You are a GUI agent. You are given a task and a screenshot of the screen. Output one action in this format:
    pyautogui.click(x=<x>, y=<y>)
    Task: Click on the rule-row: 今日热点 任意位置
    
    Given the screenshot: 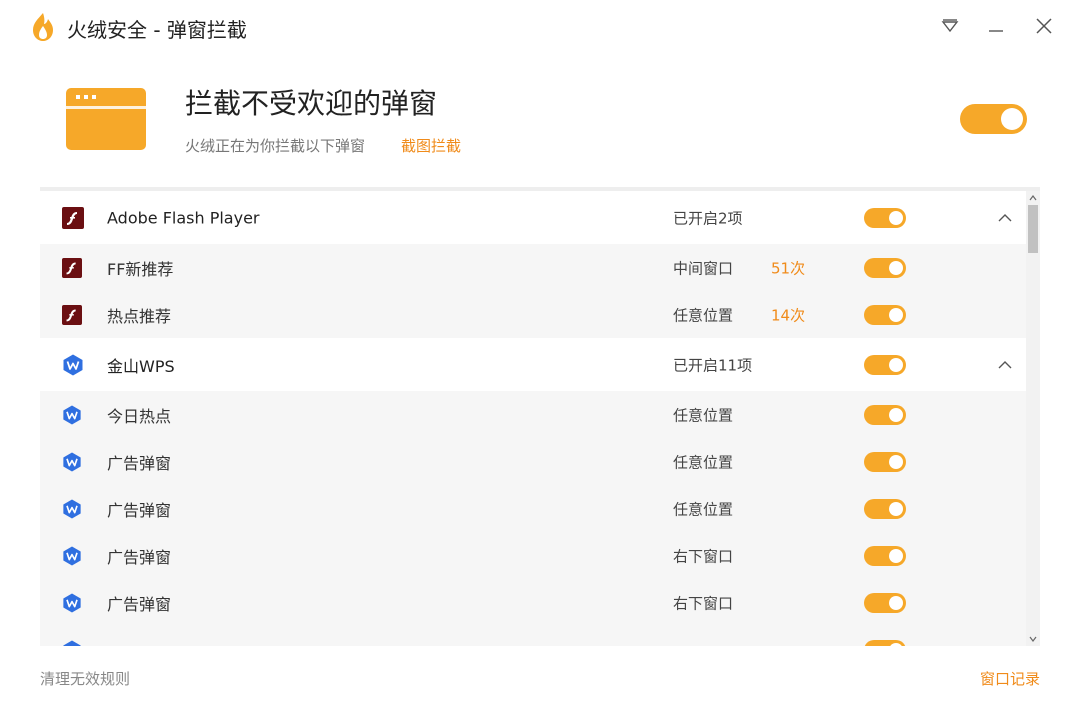 What is the action you would take?
    pyautogui.click(x=533, y=414)
    